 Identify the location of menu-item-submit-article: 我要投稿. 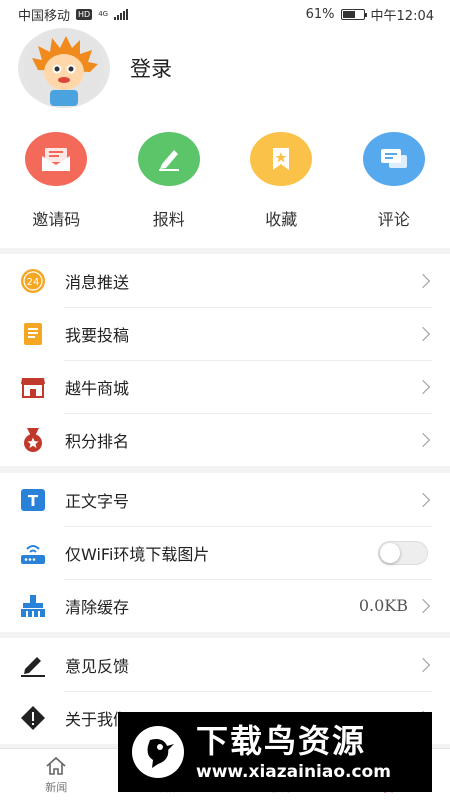
(225, 333).